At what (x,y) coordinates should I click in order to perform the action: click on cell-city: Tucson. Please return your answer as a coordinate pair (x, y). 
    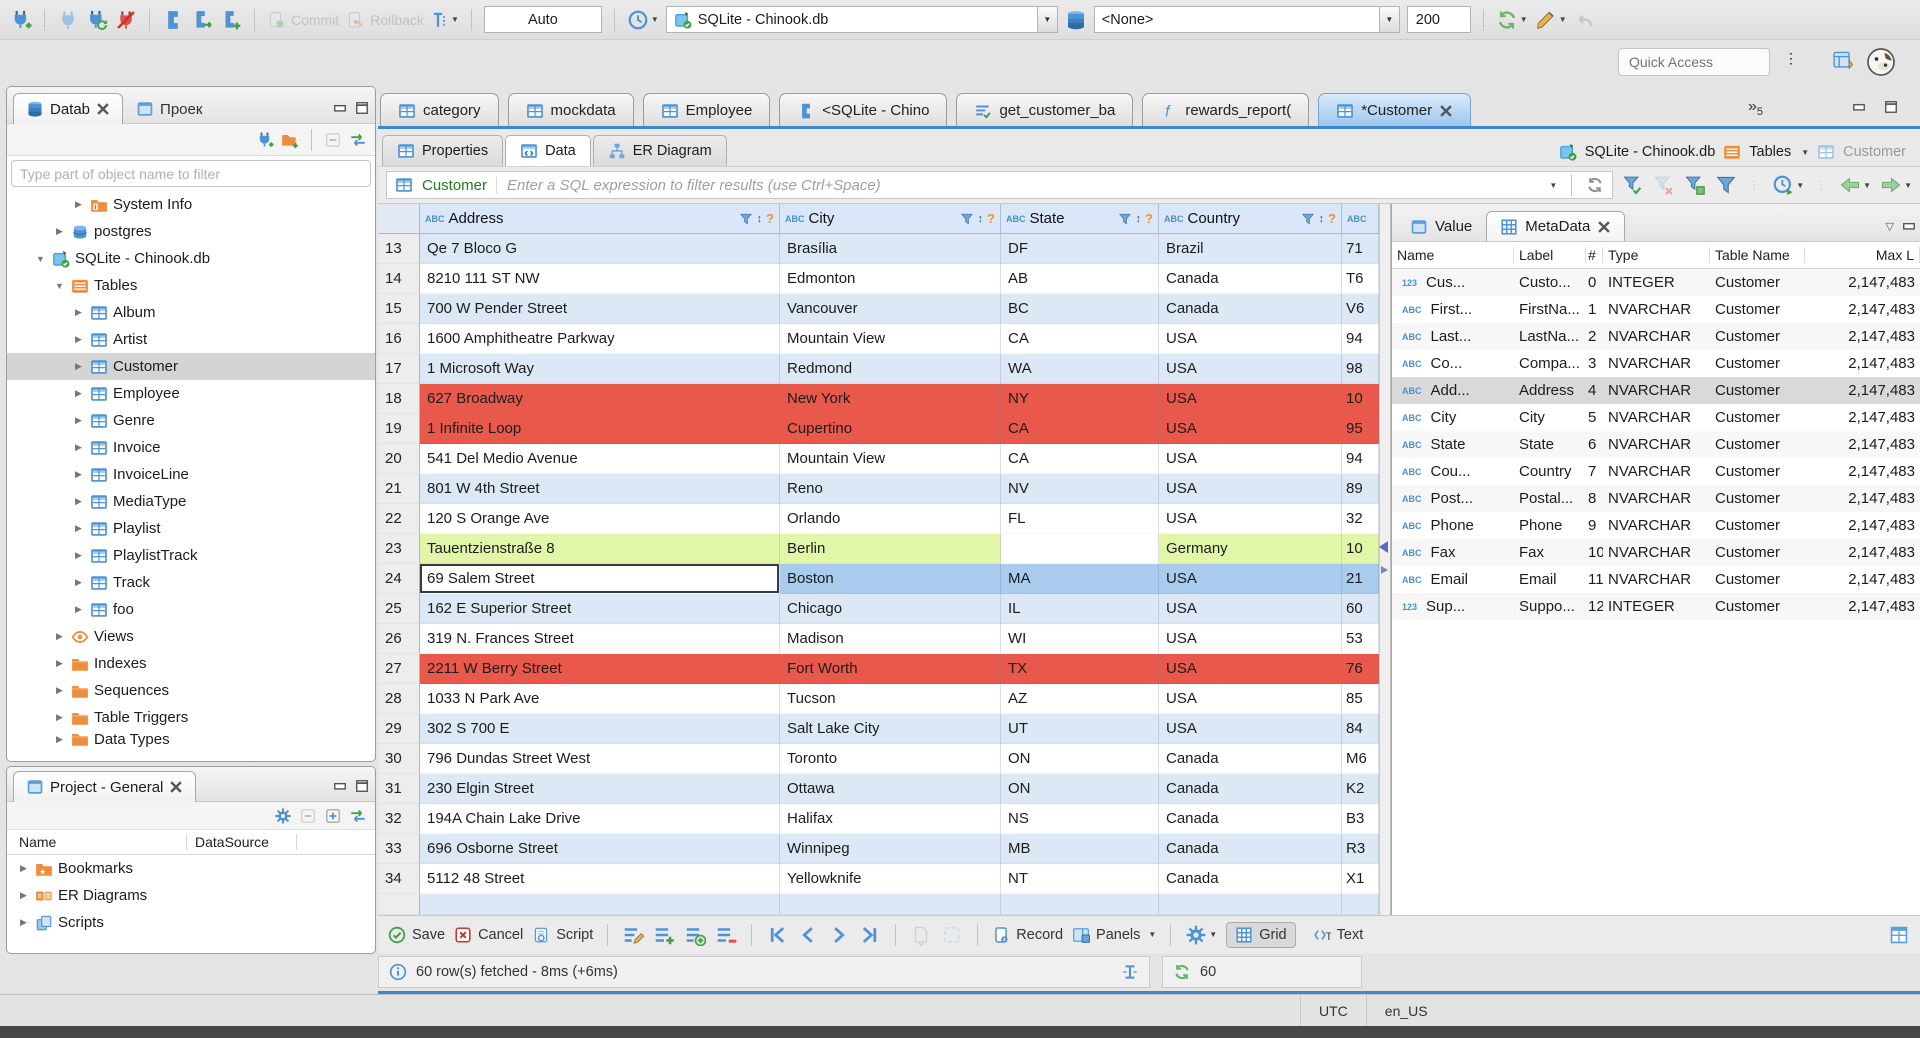
    Looking at the image, I should click on (890, 699).